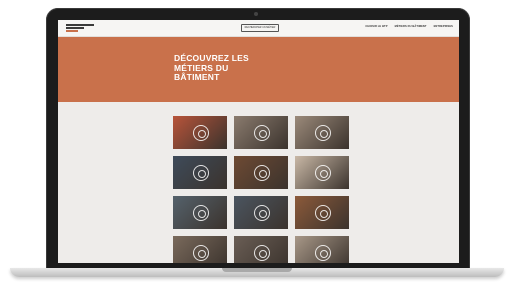 This screenshot has width=513, height=296. Describe the element at coordinates (211, 67) in the screenshot. I see `page-title: DÉCOUVREZ LES MÉTIERS DU BÂTIMENT` at that location.